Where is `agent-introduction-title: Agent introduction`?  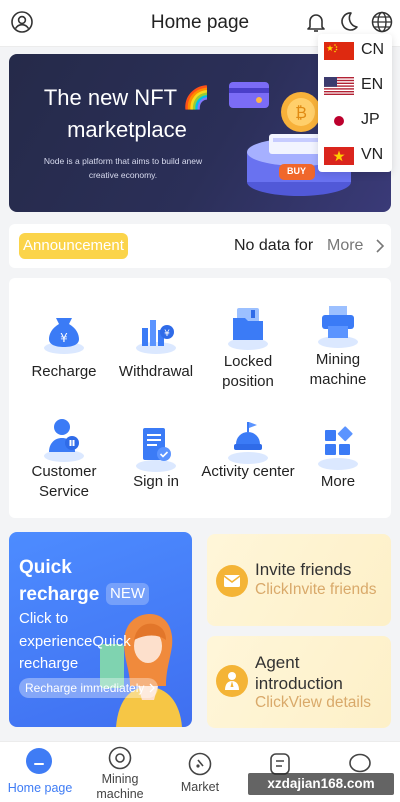 agent-introduction-title: Agent introduction is located at coordinates (299, 673).